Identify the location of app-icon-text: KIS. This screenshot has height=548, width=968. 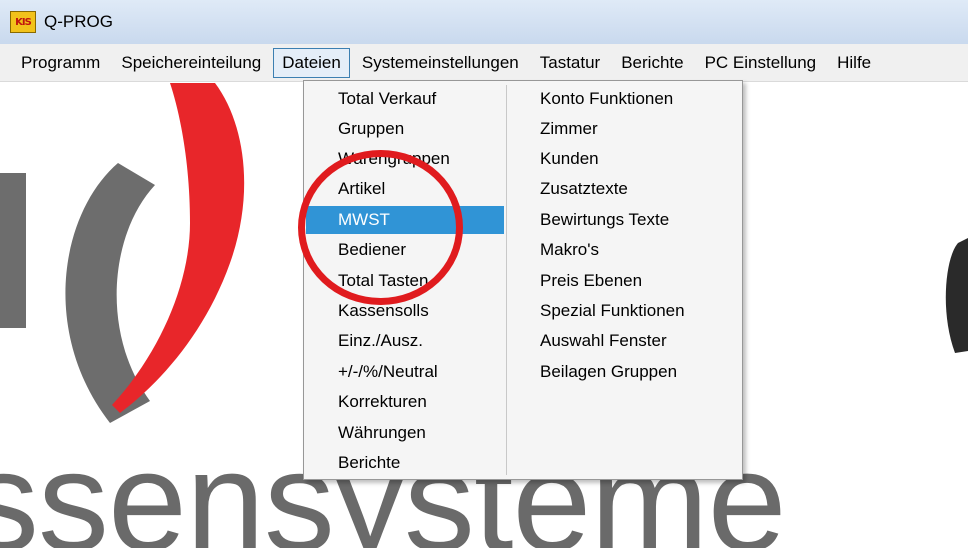
(23, 22).